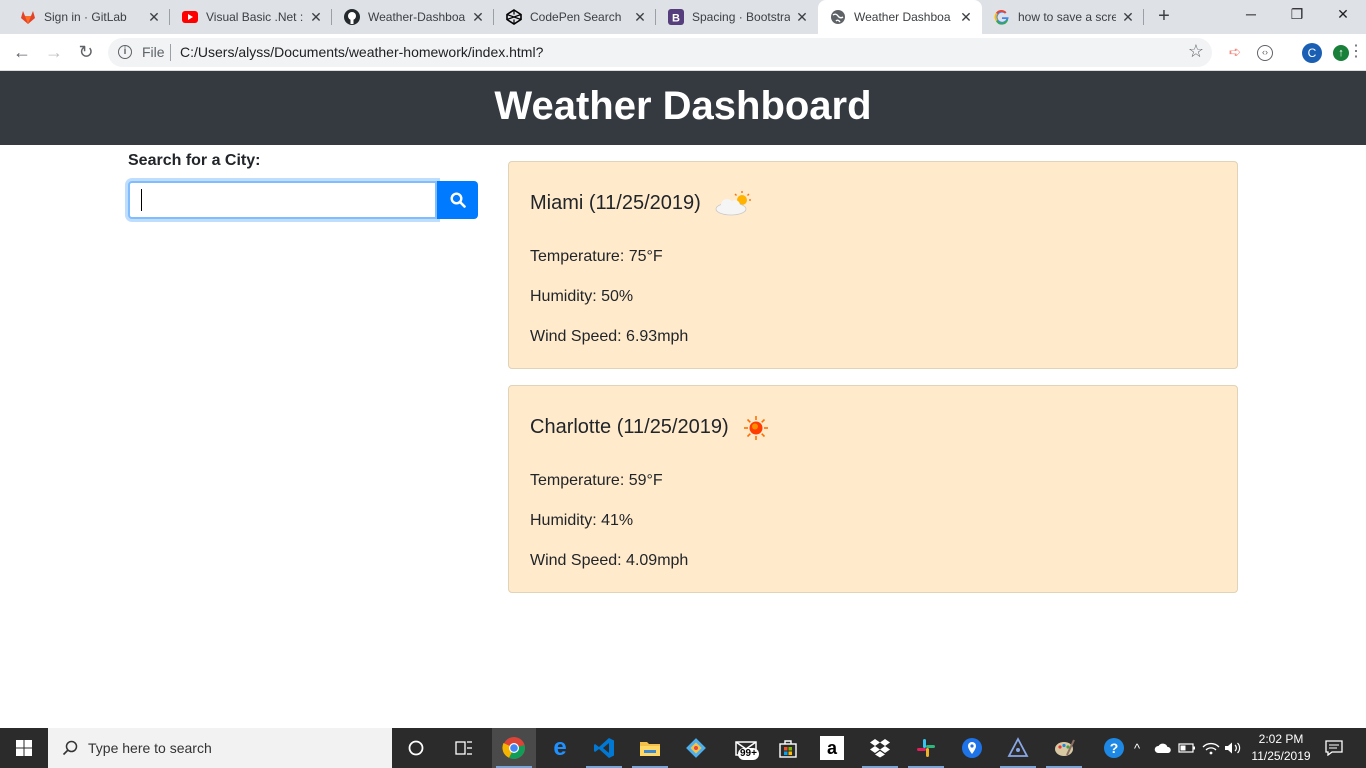  Describe the element at coordinates (788, 748) in the screenshot. I see `store-icon` at that location.